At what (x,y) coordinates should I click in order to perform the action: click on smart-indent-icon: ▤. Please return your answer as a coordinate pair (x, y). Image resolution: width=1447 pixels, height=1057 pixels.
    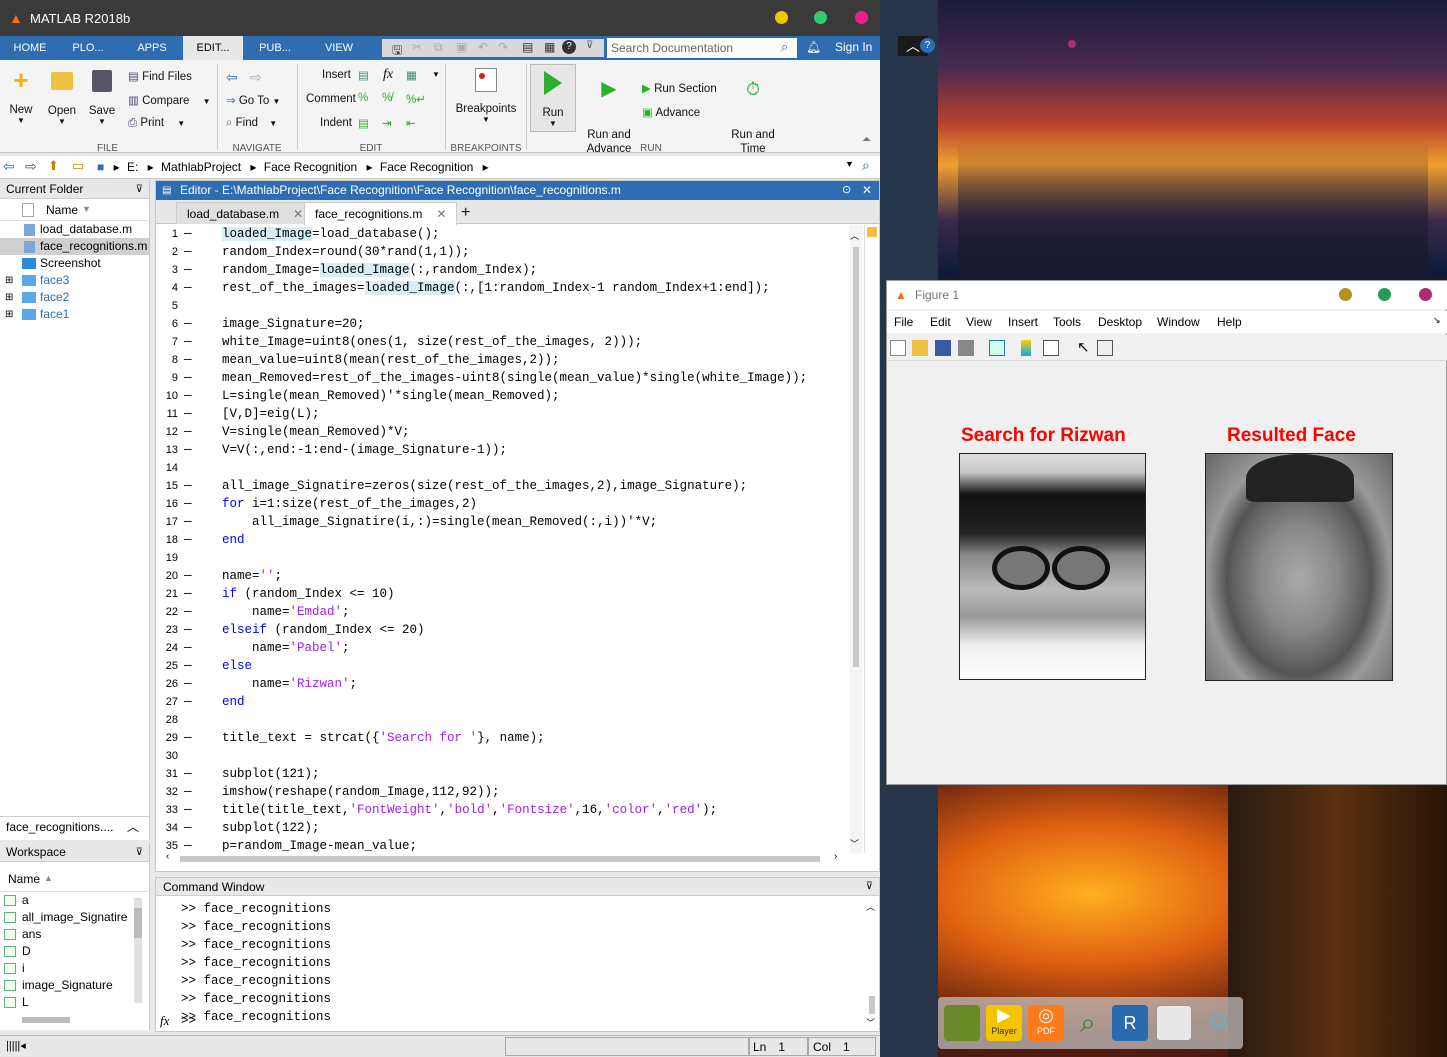
    Looking at the image, I should click on (363, 123).